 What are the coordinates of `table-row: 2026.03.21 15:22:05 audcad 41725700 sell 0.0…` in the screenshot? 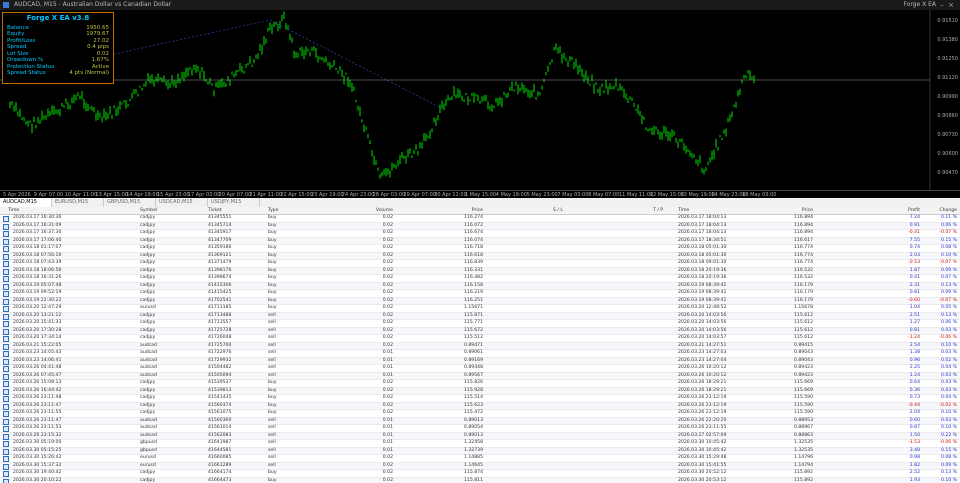 It's located at (480, 346).